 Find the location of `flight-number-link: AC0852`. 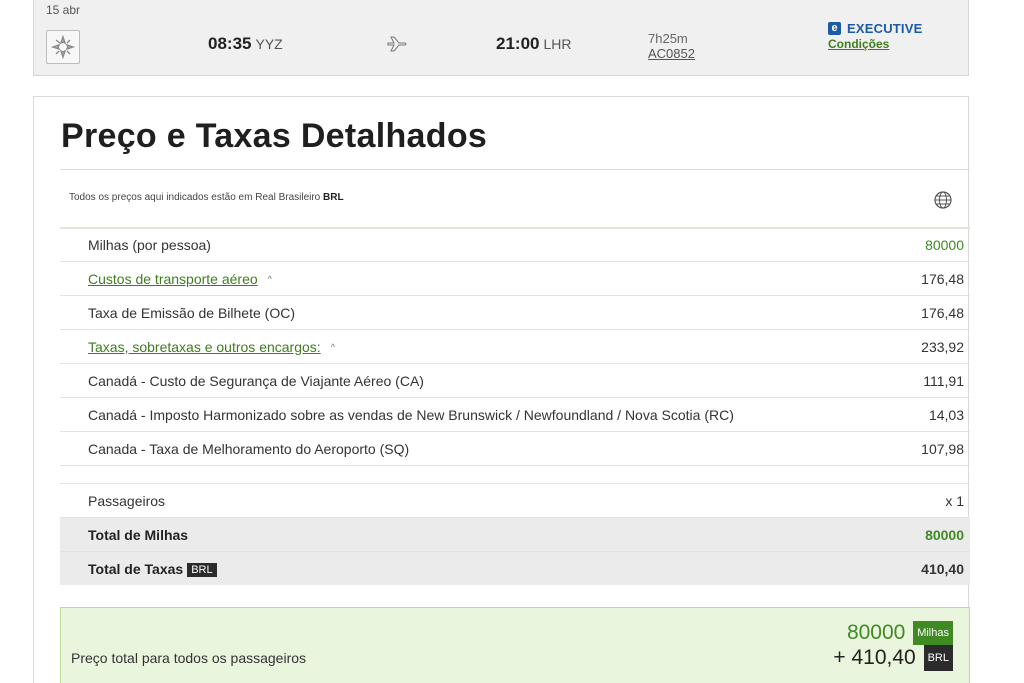

flight-number-link: AC0852 is located at coordinates (671, 53).